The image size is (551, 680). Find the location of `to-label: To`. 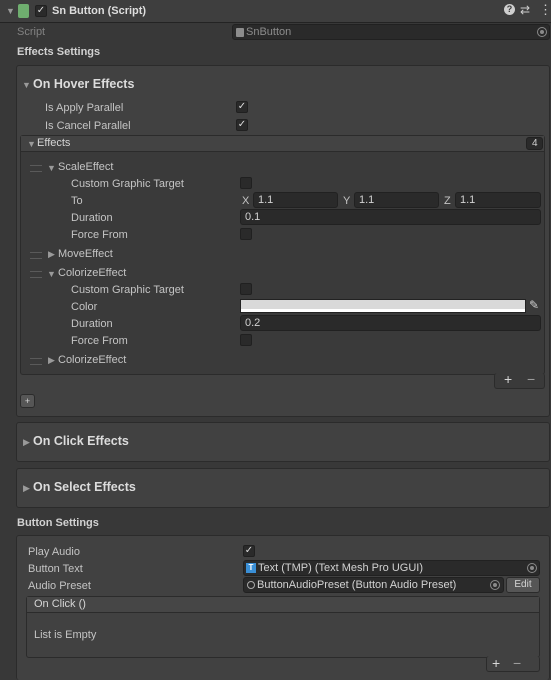

to-label: To is located at coordinates (77, 201).